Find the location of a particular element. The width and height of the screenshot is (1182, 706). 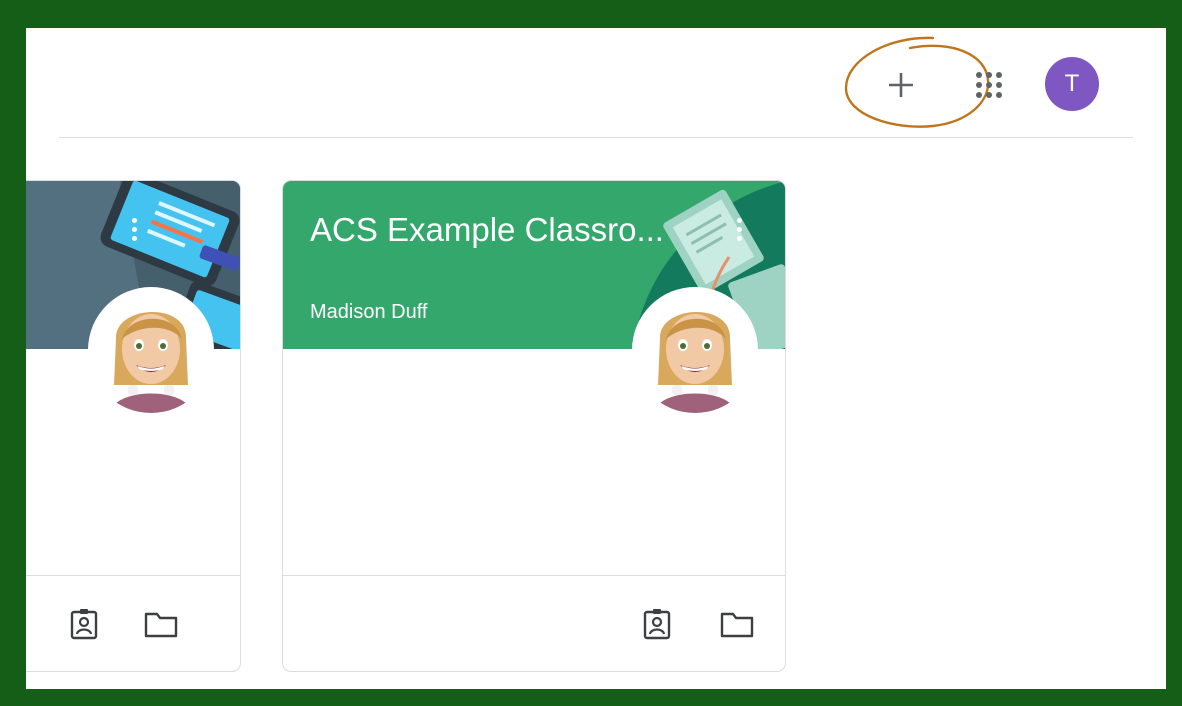

account-avatar-button: T is located at coordinates (1072, 84).